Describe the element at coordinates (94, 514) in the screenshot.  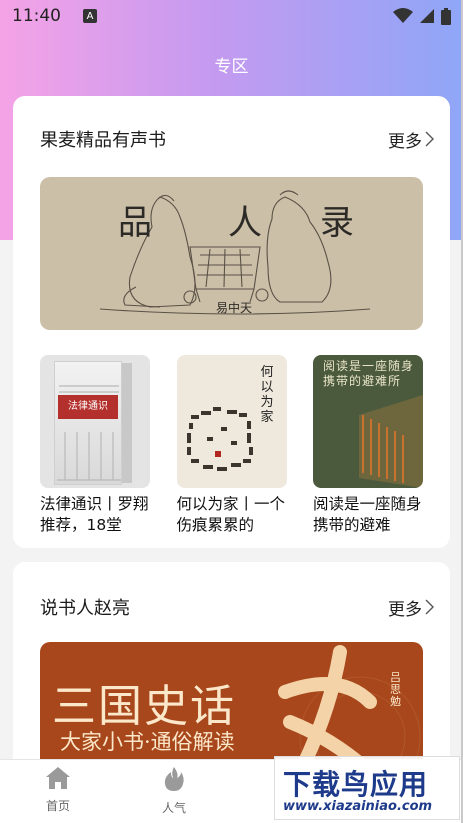
I see `book-title: 法律通识丨罗翔推荐，18堂` at that location.